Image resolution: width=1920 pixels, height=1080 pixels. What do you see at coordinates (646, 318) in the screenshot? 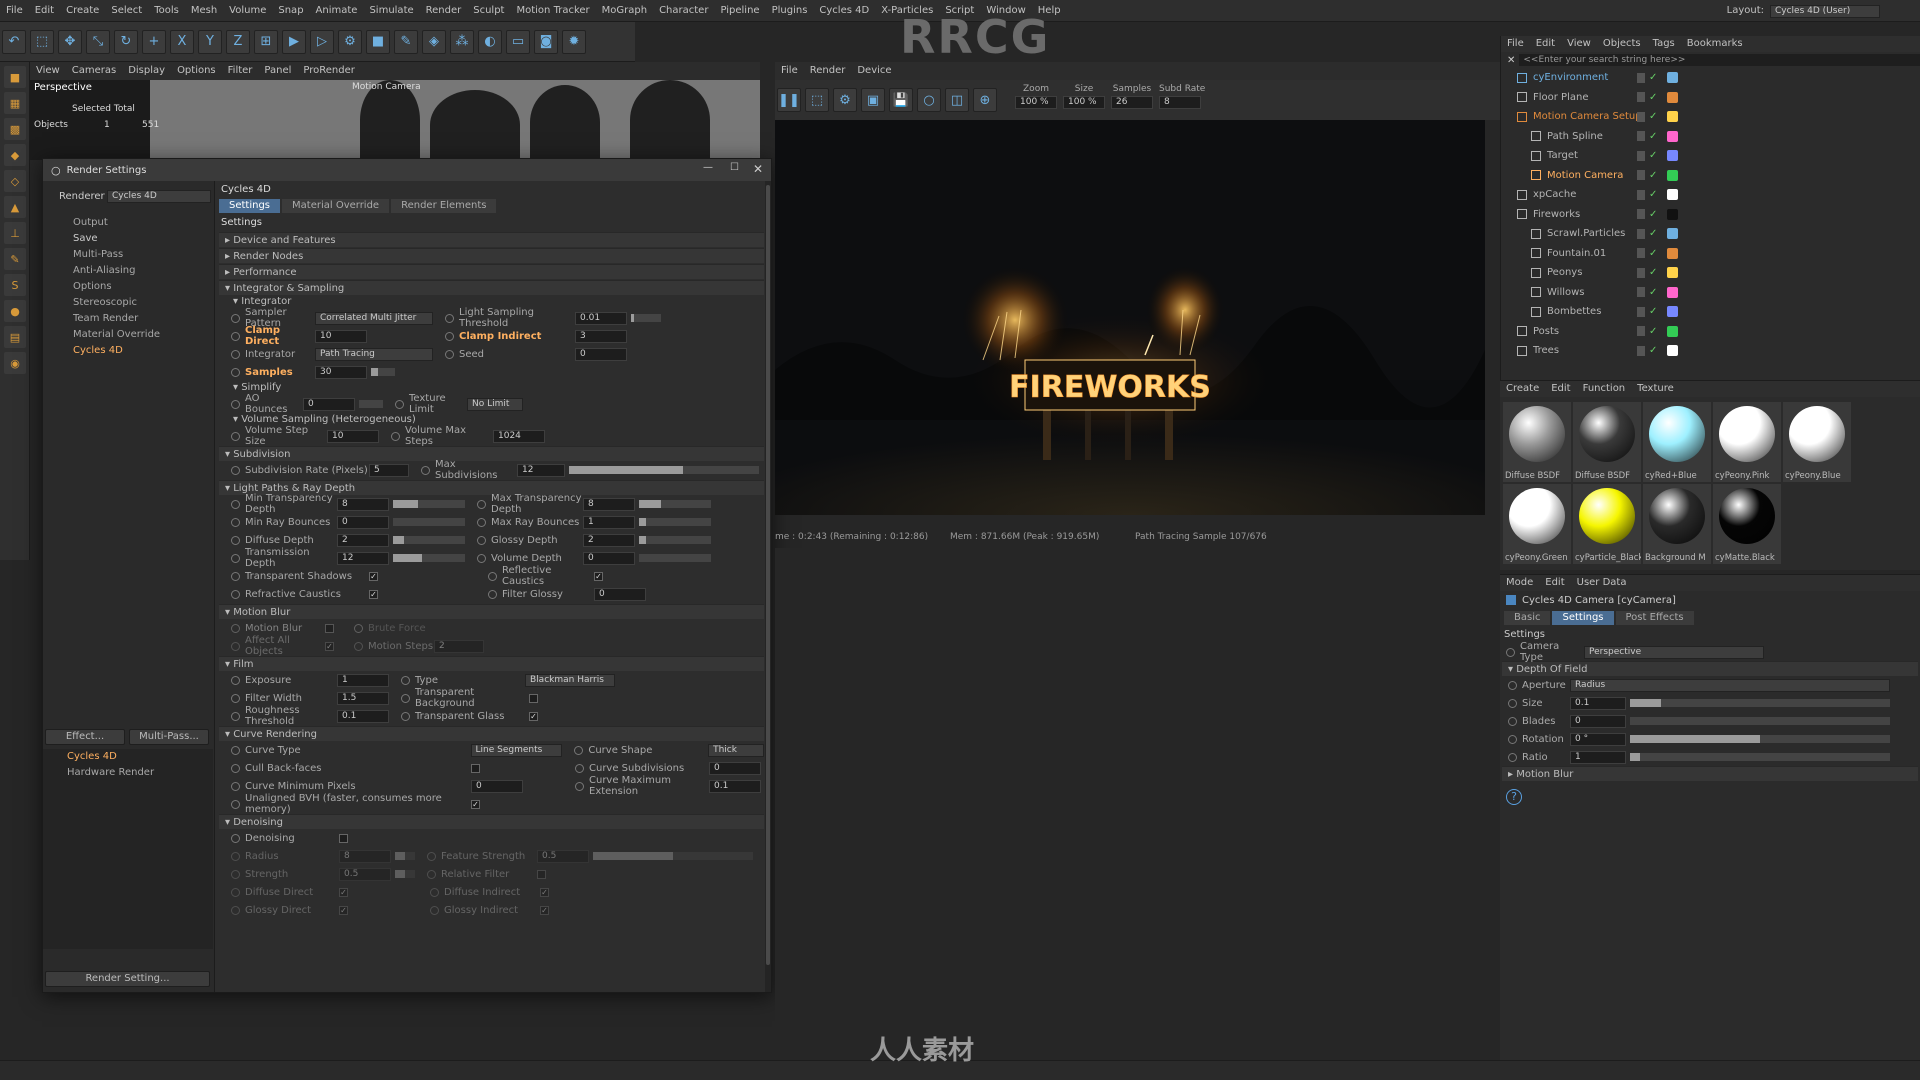
I see `light-threshold-slider` at bounding box center [646, 318].